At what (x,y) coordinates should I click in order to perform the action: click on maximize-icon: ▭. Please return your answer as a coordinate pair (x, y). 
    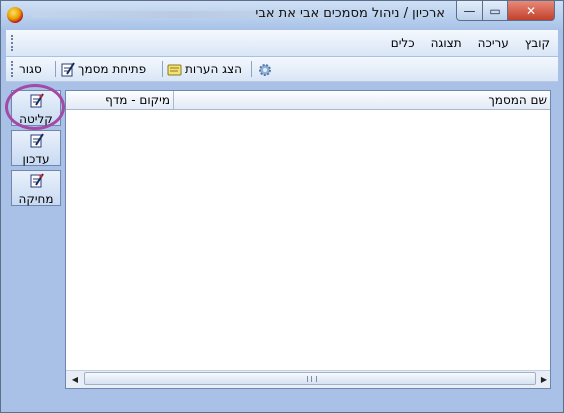
    Looking at the image, I should click on (495, 10).